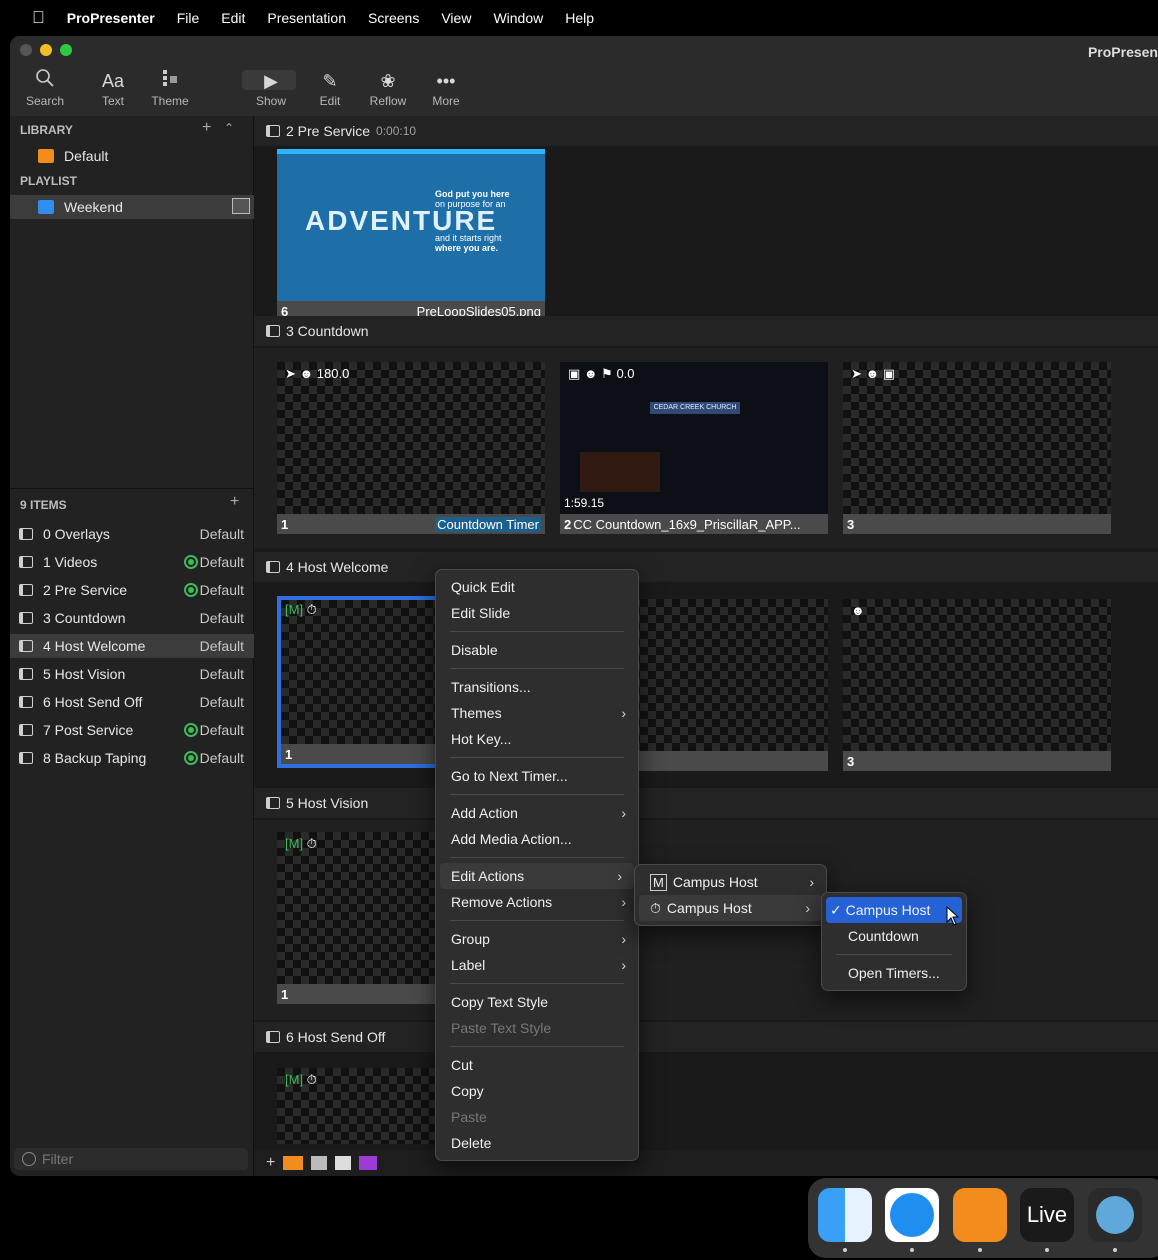 This screenshot has width=1158, height=1260. Describe the element at coordinates (45, 101) in the screenshot. I see `search-label: Search` at that location.